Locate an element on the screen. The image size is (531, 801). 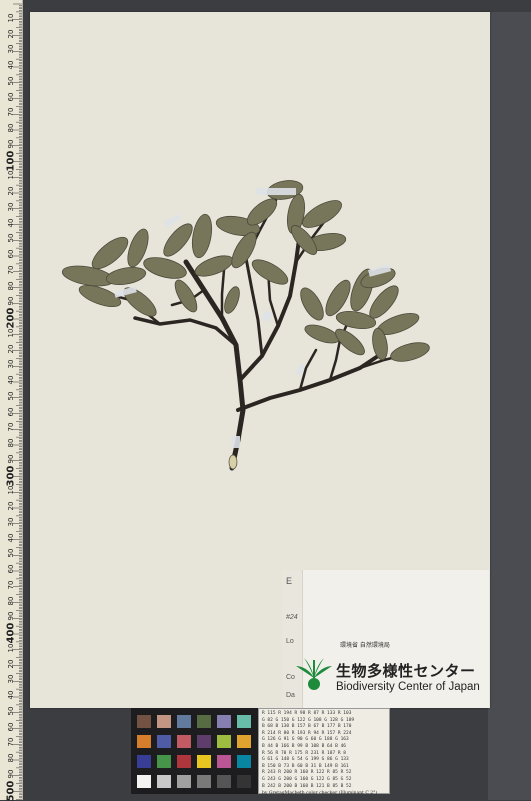
color-value-row: R 56 R 70 R 175 R 231 R 187 R 8 is located at coordinates (304, 753).